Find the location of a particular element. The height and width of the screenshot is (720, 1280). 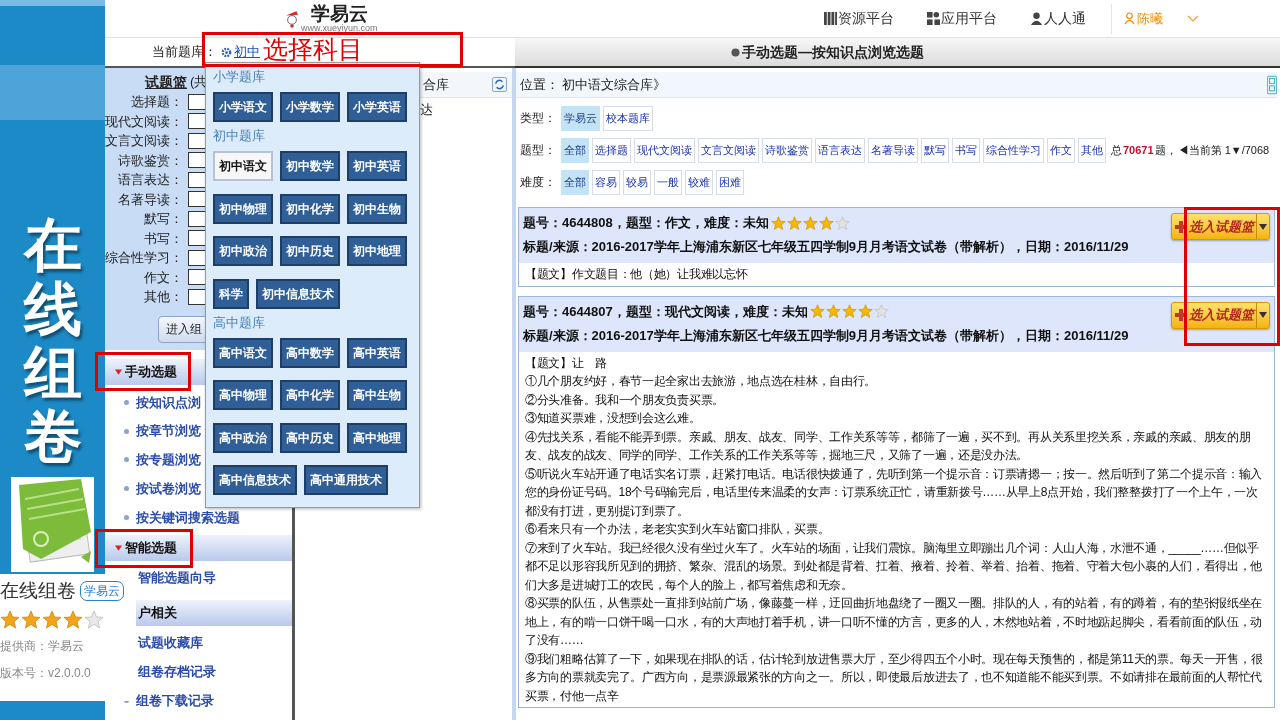

subject-option: 高中数学 is located at coordinates (310, 352).